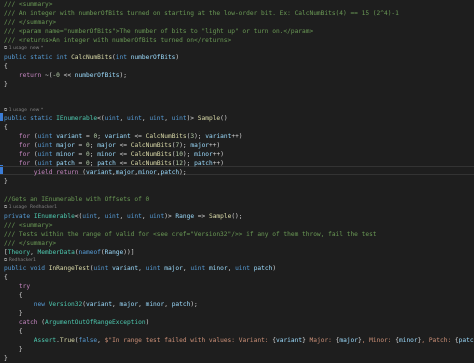 The height and width of the screenshot is (363, 474). I want to click on code-line: return ~(-0 << numberOfBits);, so click(65, 75).